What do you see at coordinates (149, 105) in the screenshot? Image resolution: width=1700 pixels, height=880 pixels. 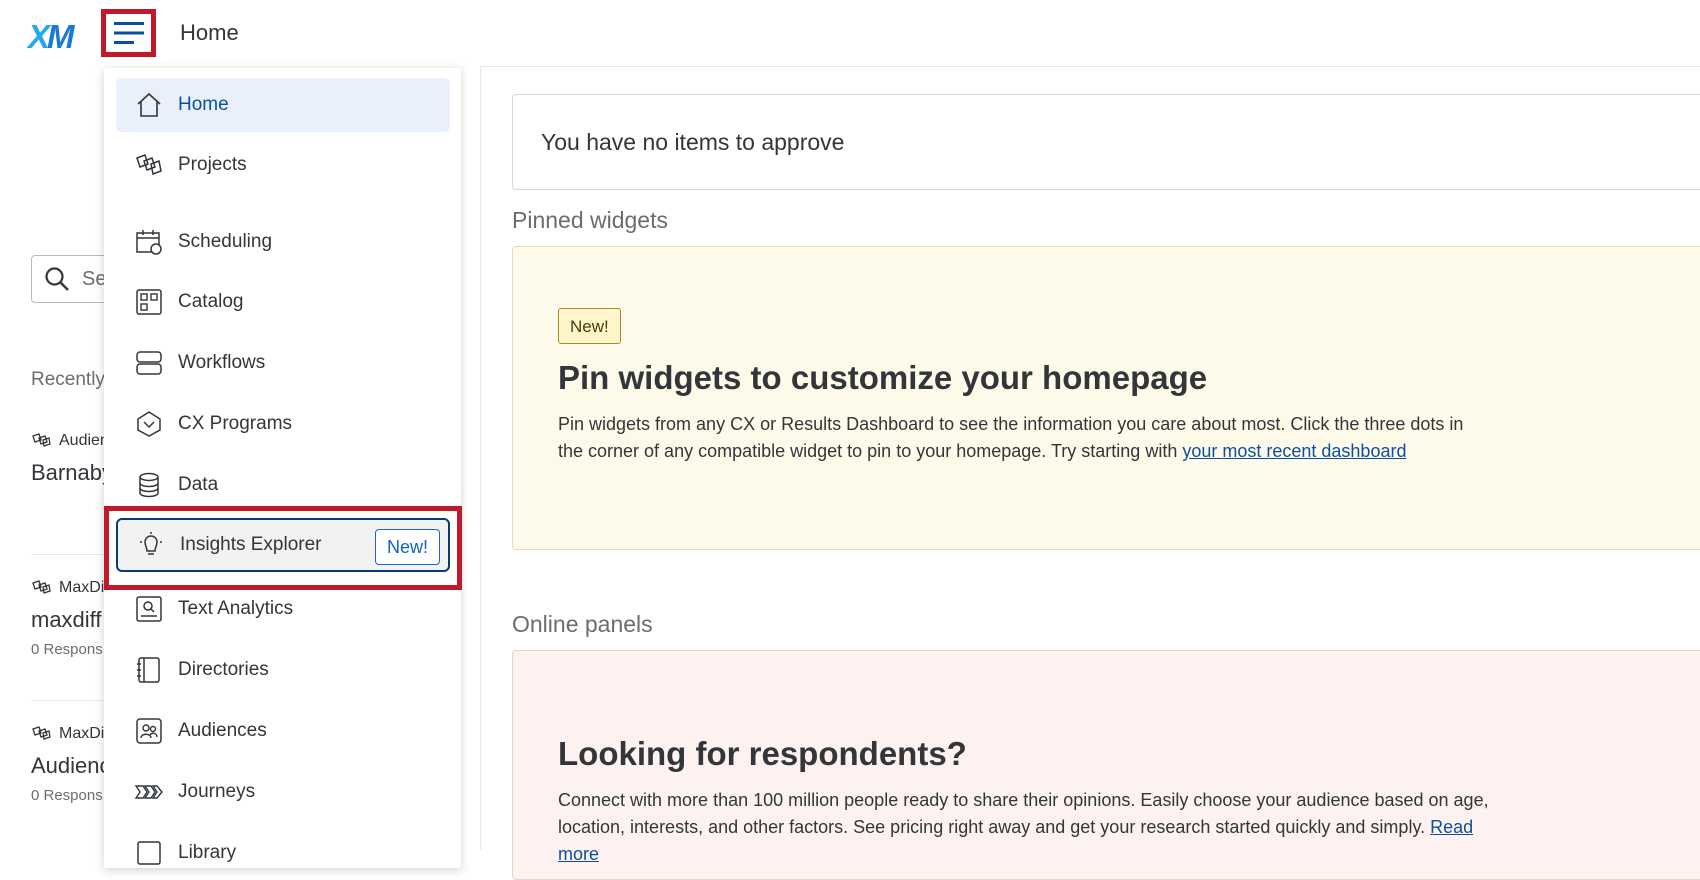 I see `home-icon` at bounding box center [149, 105].